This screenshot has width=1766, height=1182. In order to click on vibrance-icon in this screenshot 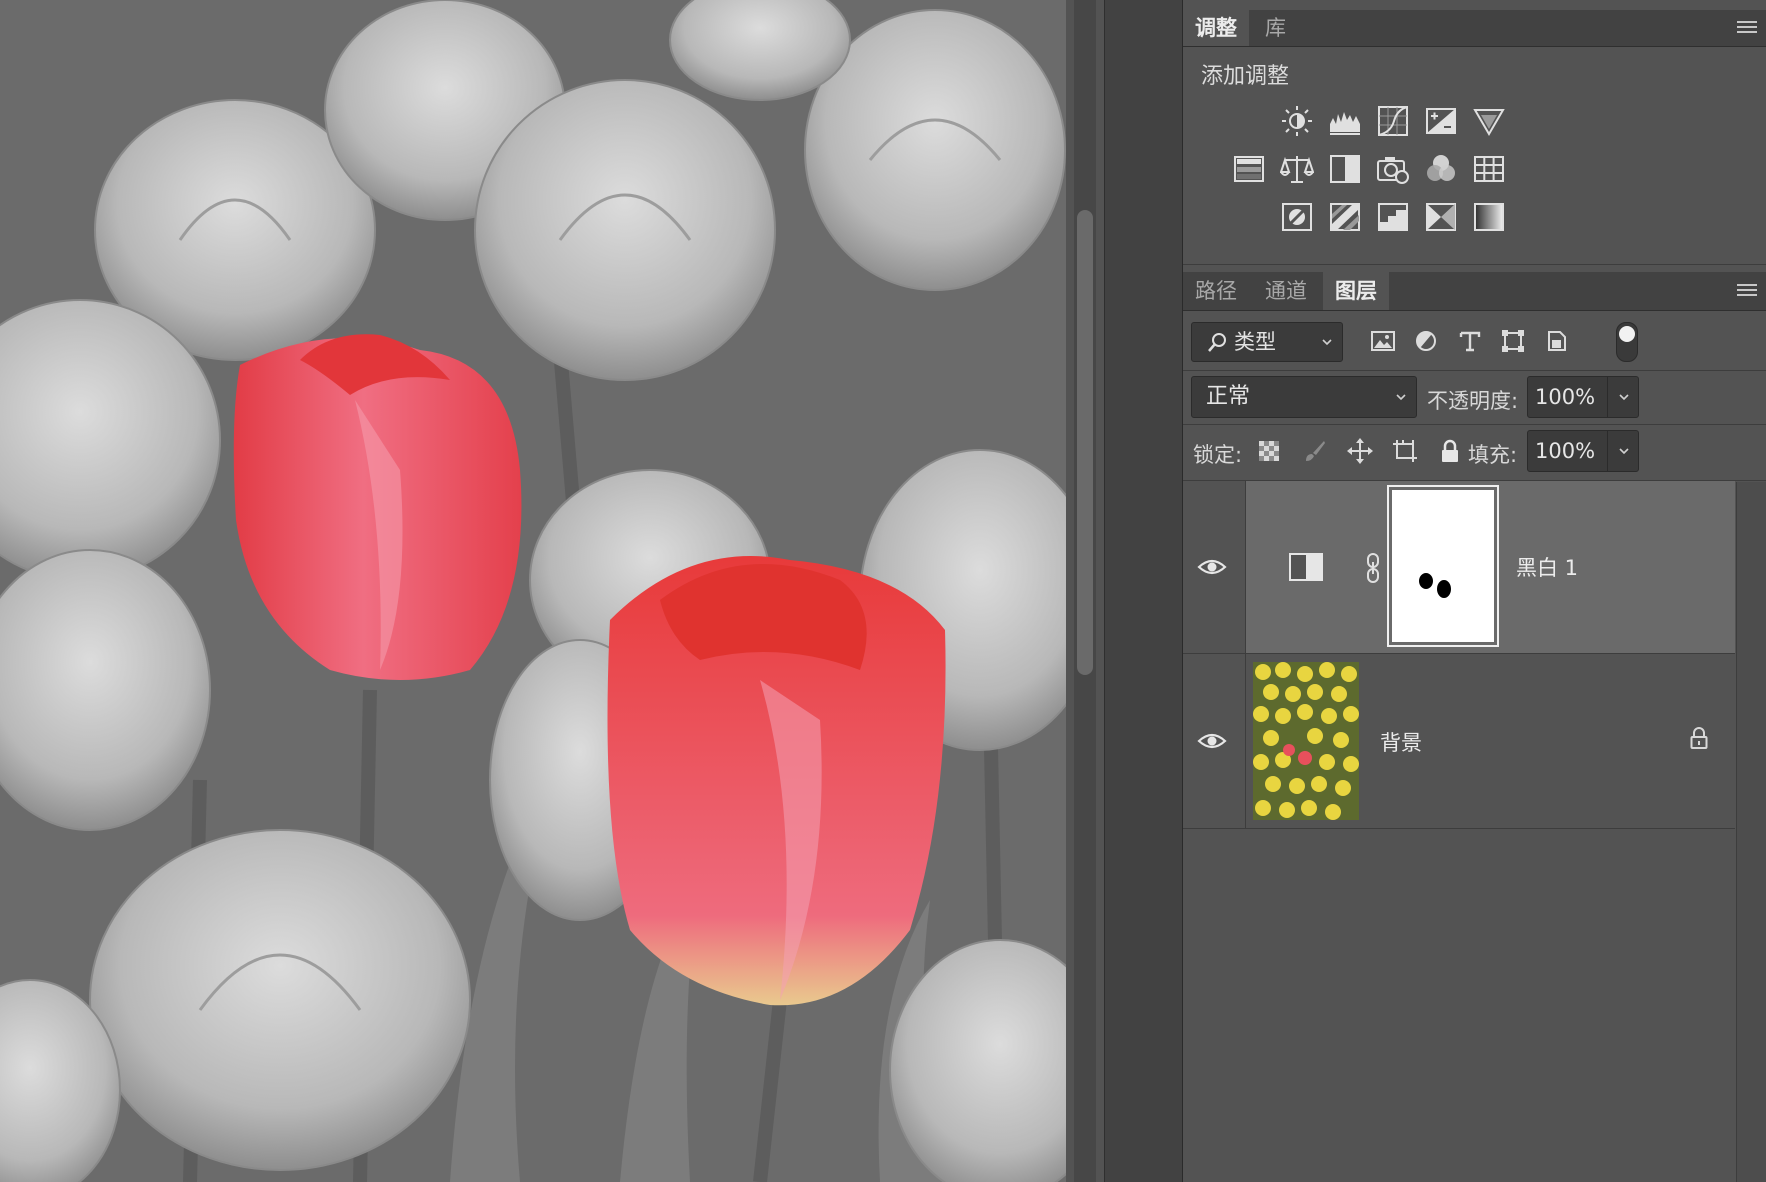, I will do `click(1489, 121)`.